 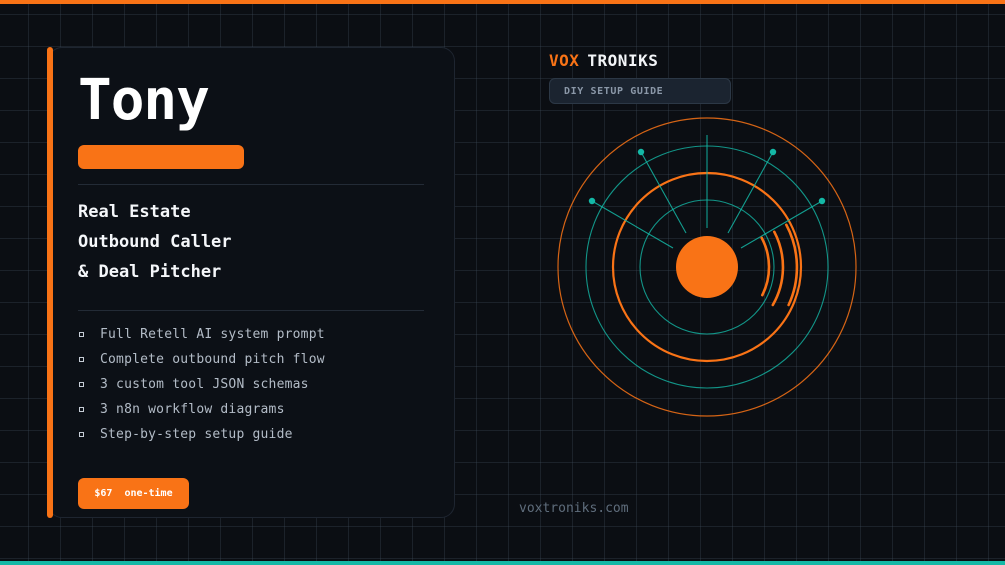 What do you see at coordinates (50, 282) in the screenshot?
I see `card-accent-stripe` at bounding box center [50, 282].